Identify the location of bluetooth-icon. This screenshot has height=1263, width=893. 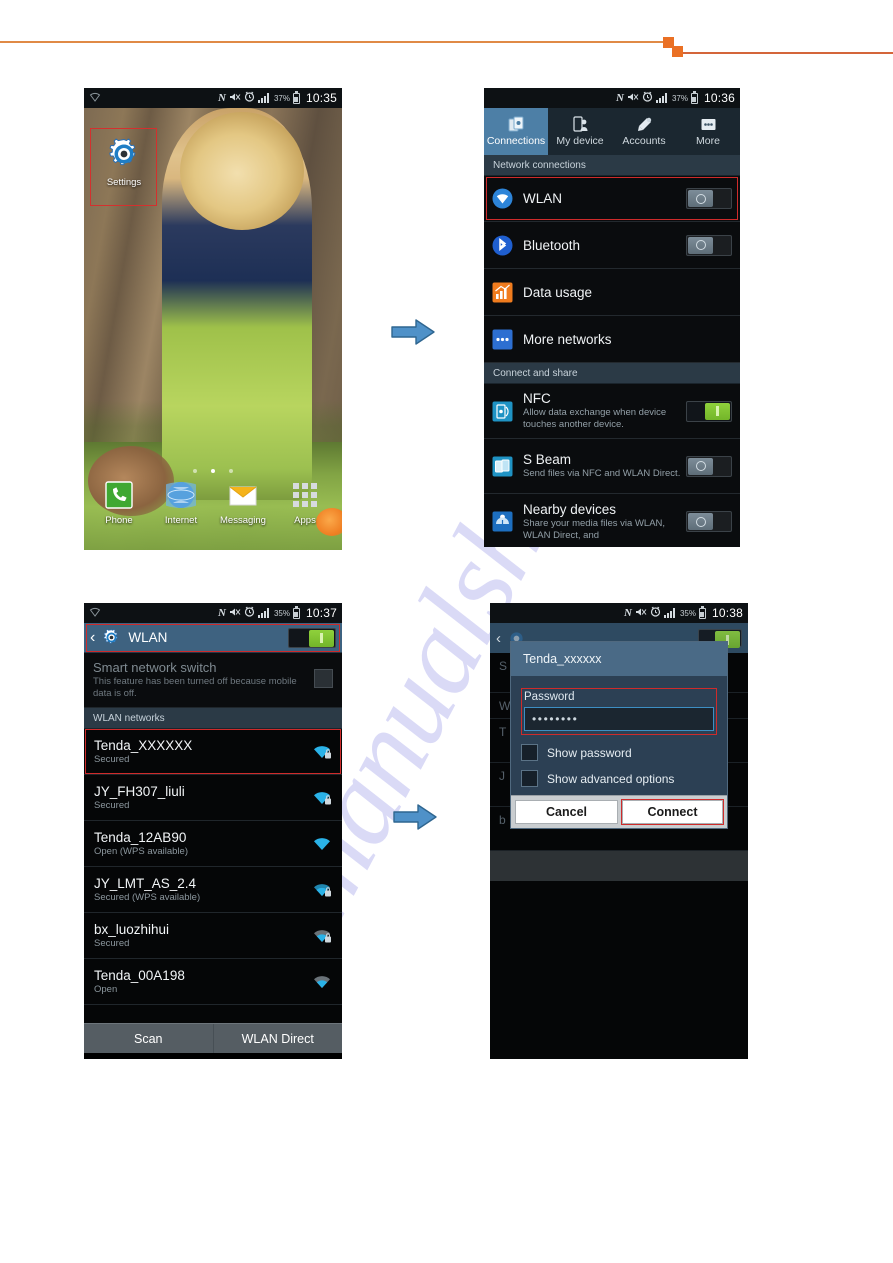
(502, 245).